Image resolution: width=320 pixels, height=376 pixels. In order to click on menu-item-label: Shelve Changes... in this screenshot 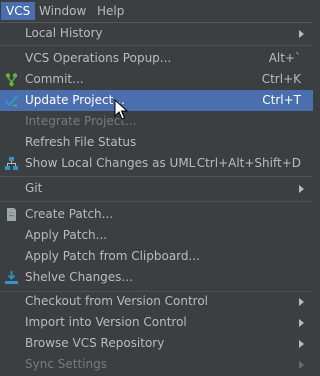, I will do `click(79, 277)`.